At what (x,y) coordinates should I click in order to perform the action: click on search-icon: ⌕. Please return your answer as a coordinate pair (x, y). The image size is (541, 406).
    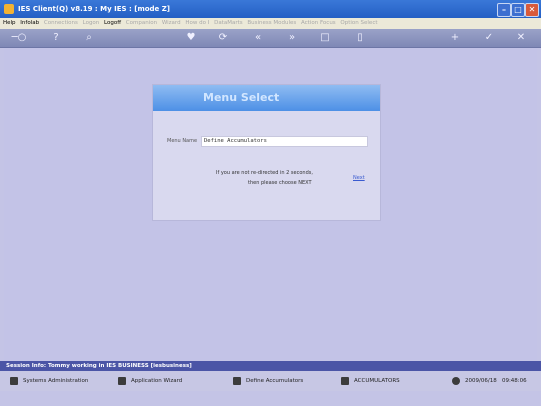
    Looking at the image, I should click on (89, 38).